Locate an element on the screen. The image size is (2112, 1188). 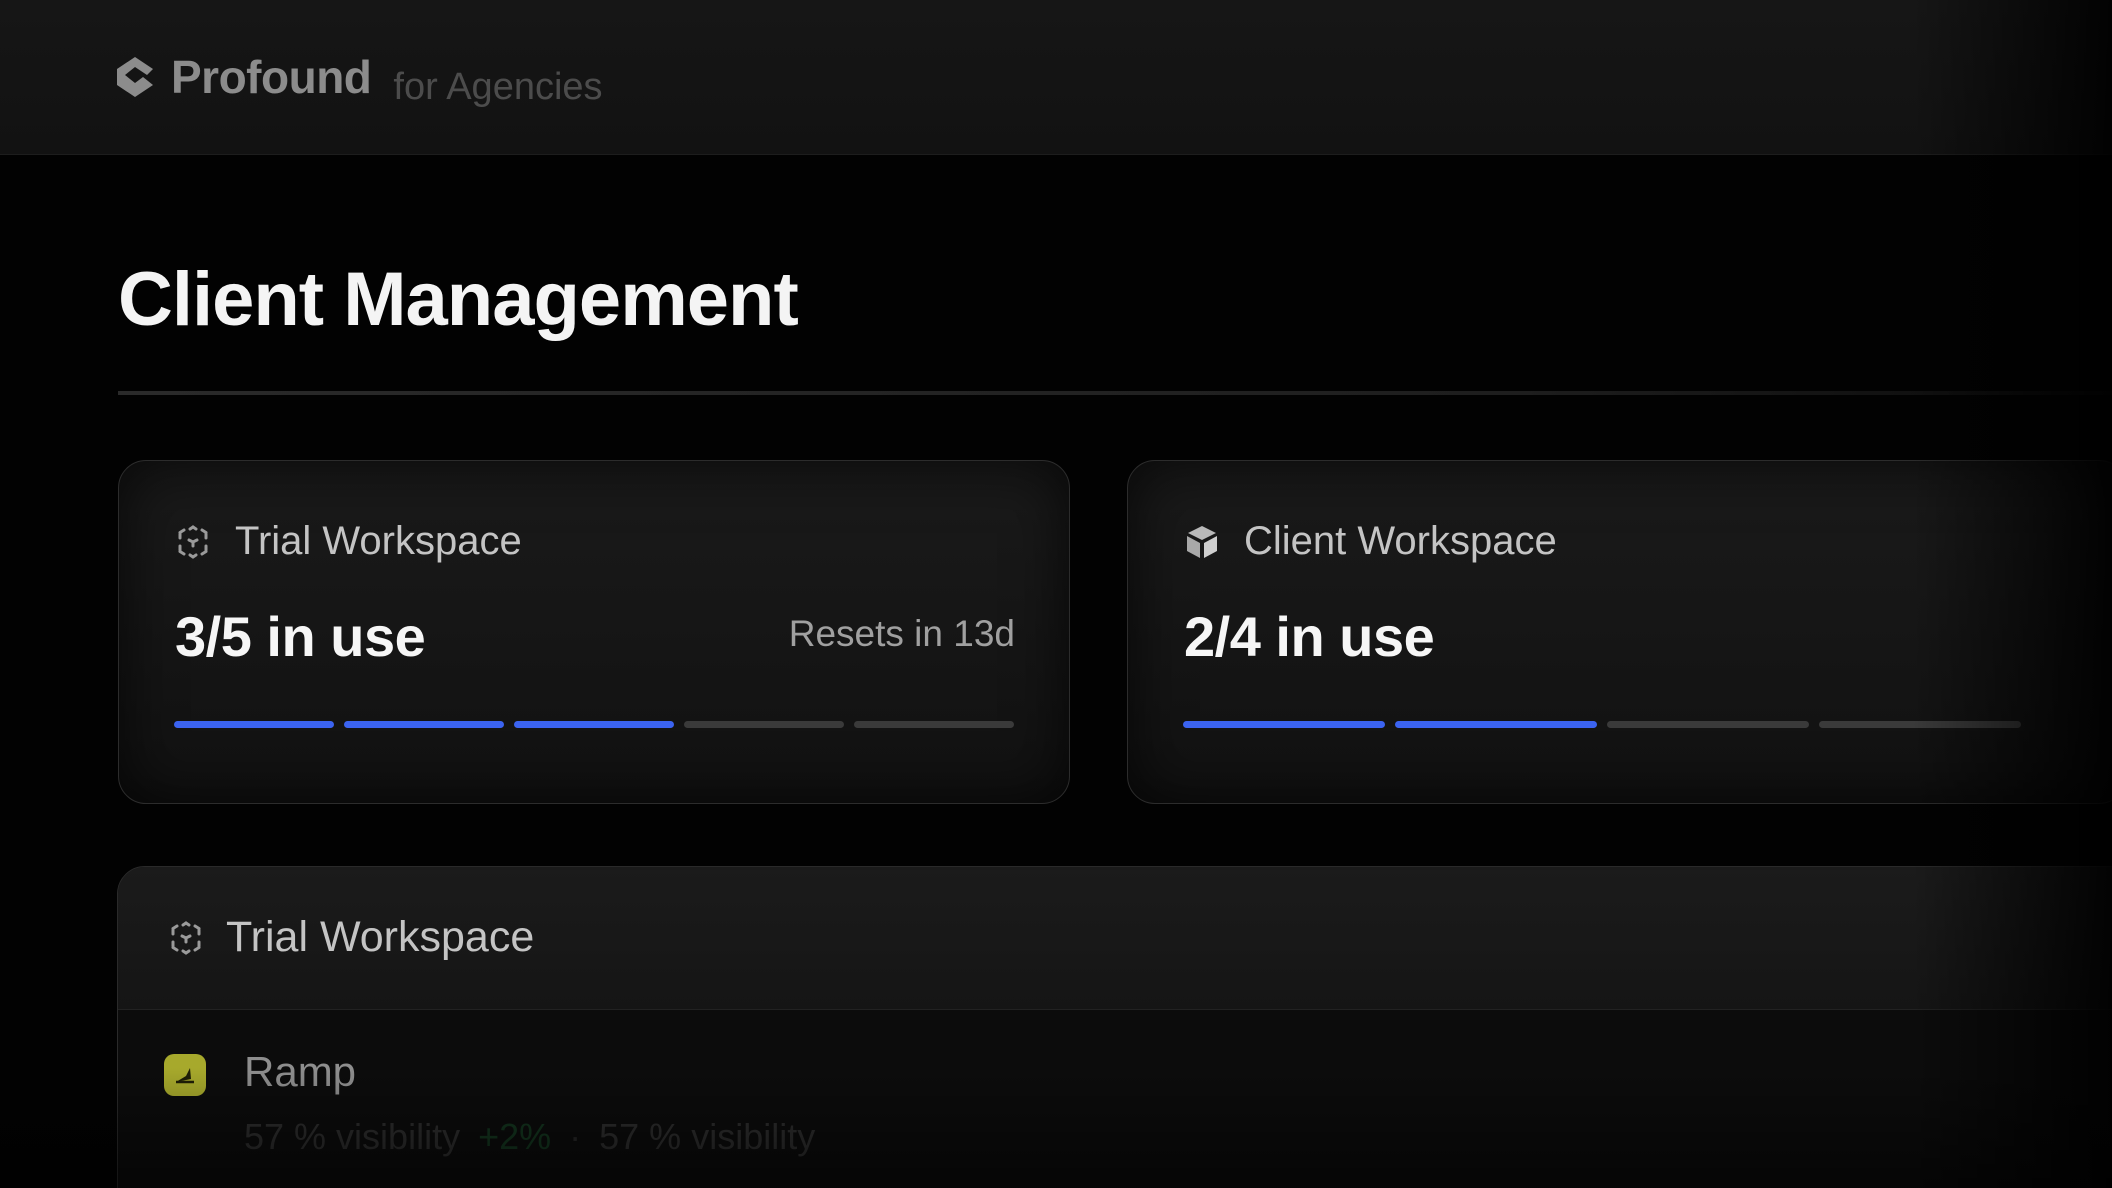
brand-name: Profound is located at coordinates (271, 77).